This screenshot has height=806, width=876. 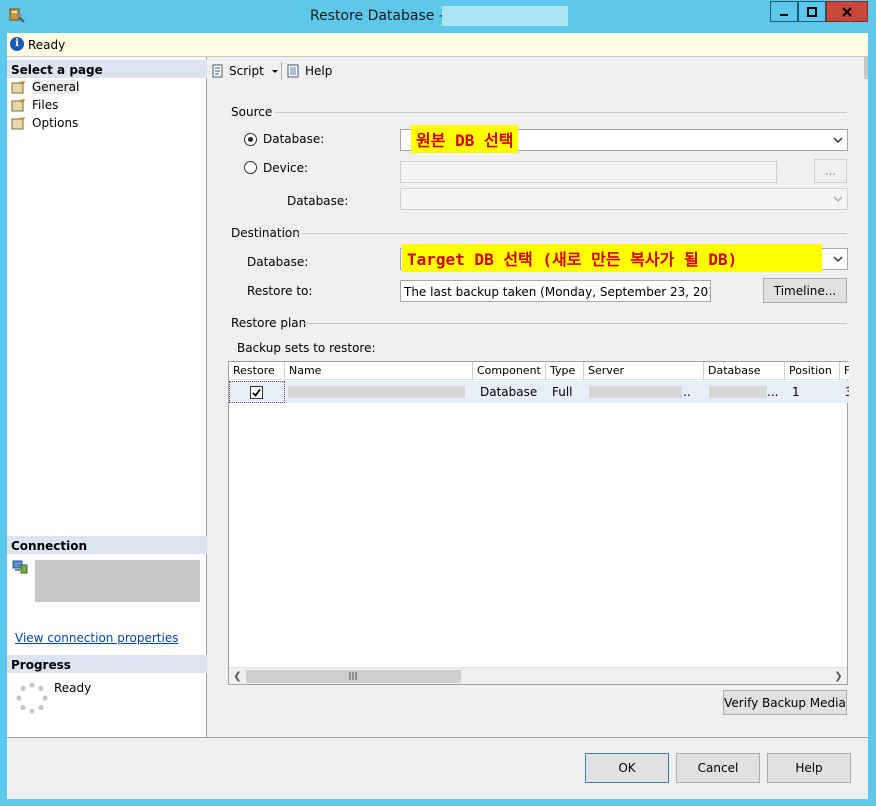 I want to click on component-cell: Database, so click(x=509, y=392).